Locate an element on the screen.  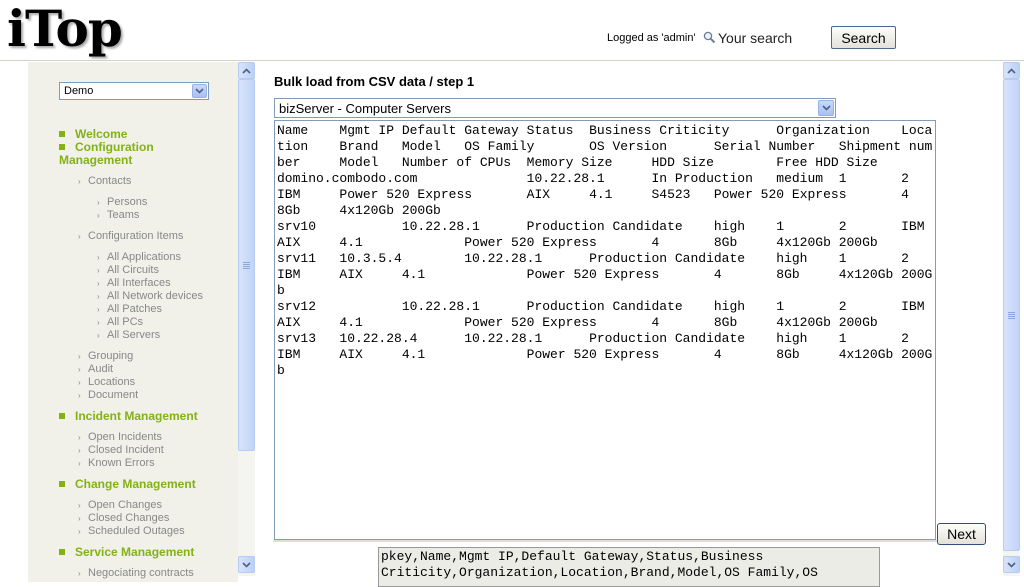
search-box is located at coordinates (763, 37).